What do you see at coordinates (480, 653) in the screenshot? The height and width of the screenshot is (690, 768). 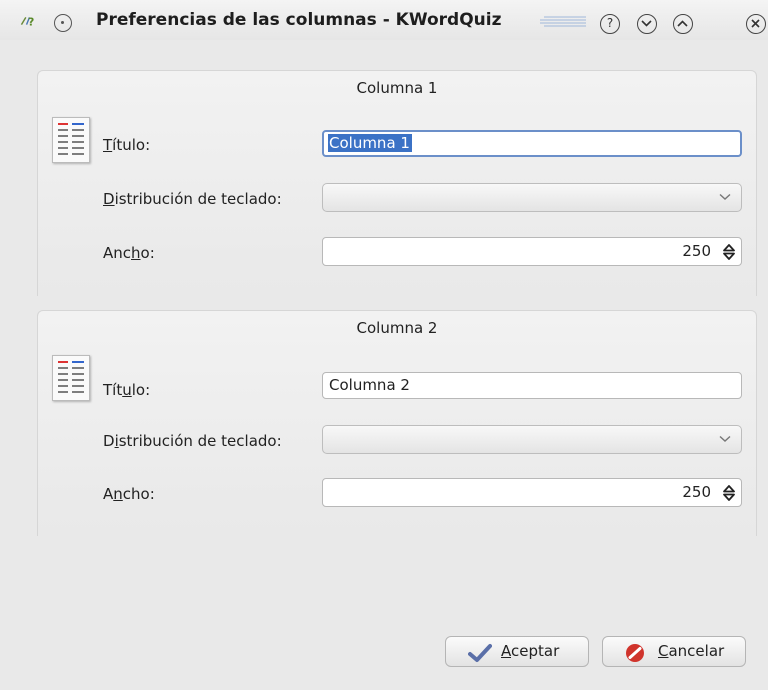 I see `checkmark-icon` at bounding box center [480, 653].